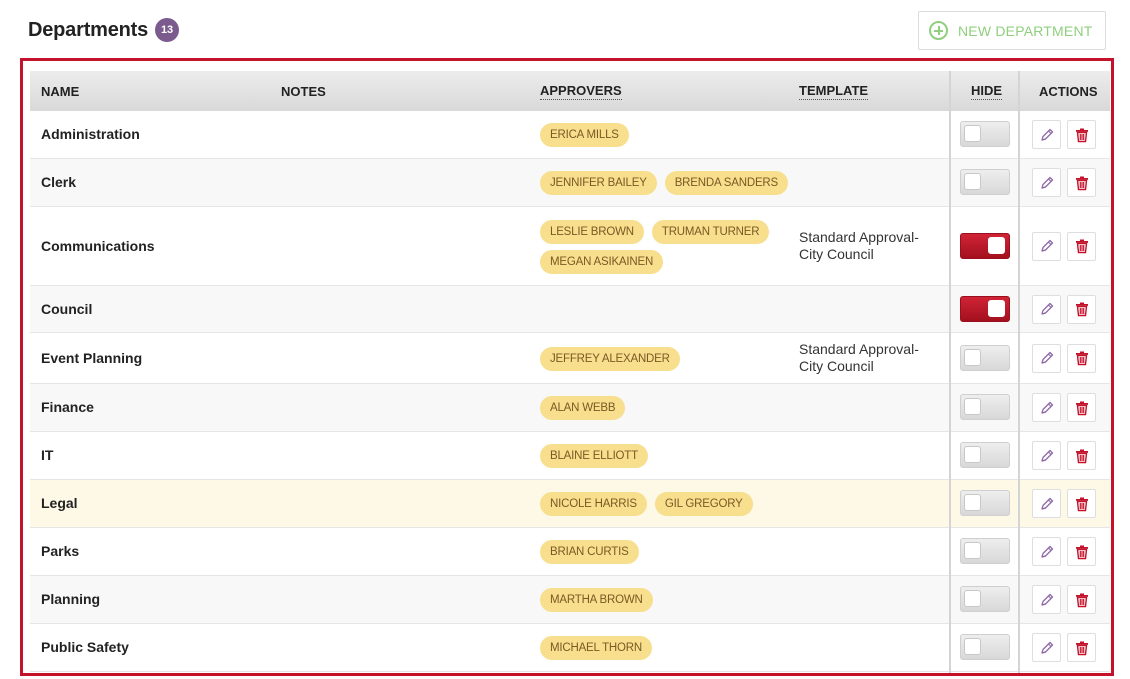  I want to click on table-row: IT BLAINE ELLIOTT, so click(570, 456).